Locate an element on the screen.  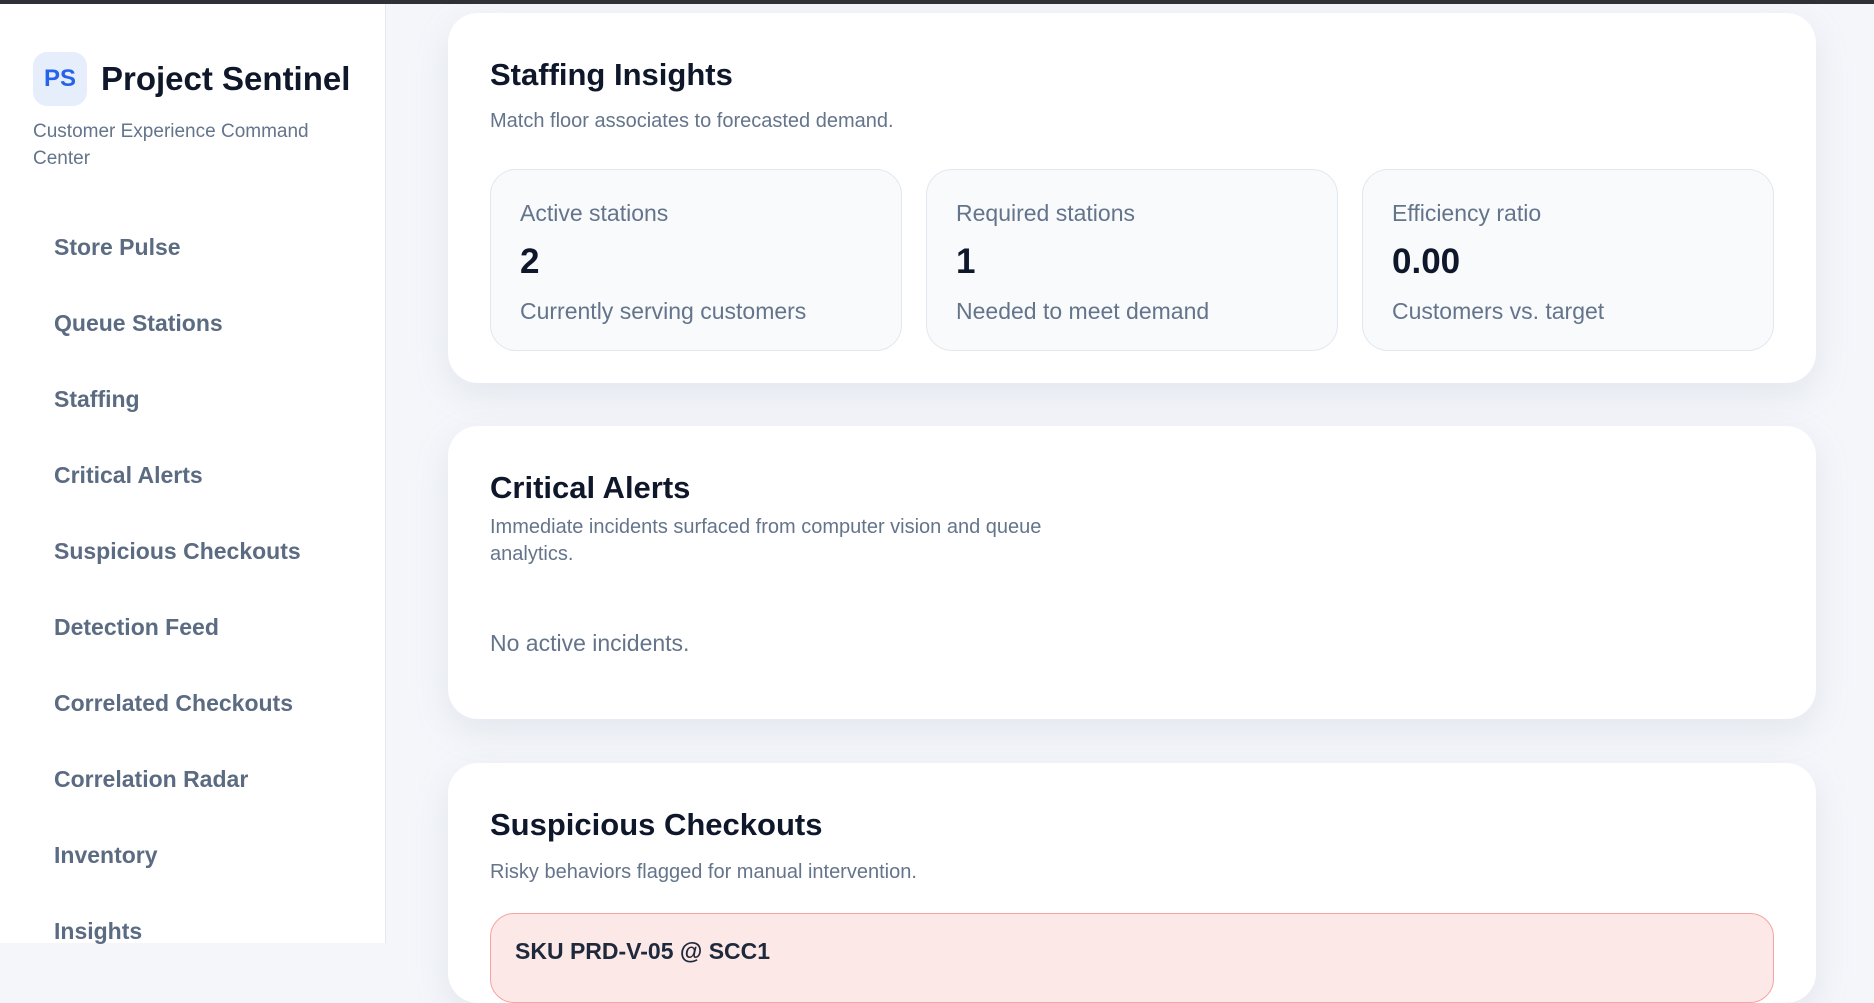
brand: PS Project Sentinel is located at coordinates (191, 79).